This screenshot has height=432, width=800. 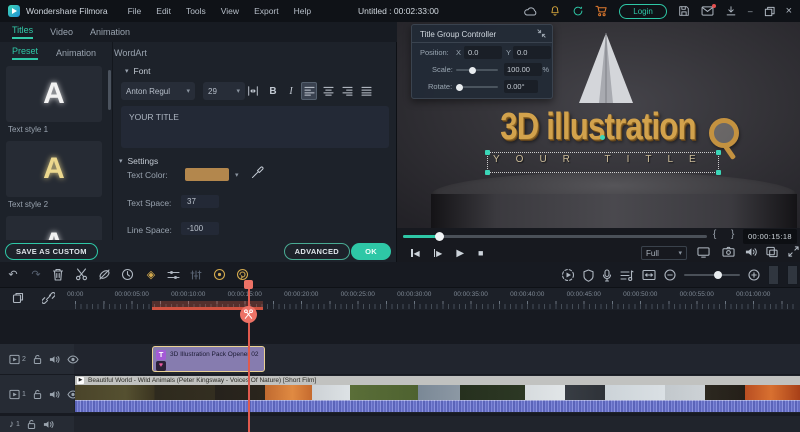 I want to click on record-button, so click(x=568, y=275).